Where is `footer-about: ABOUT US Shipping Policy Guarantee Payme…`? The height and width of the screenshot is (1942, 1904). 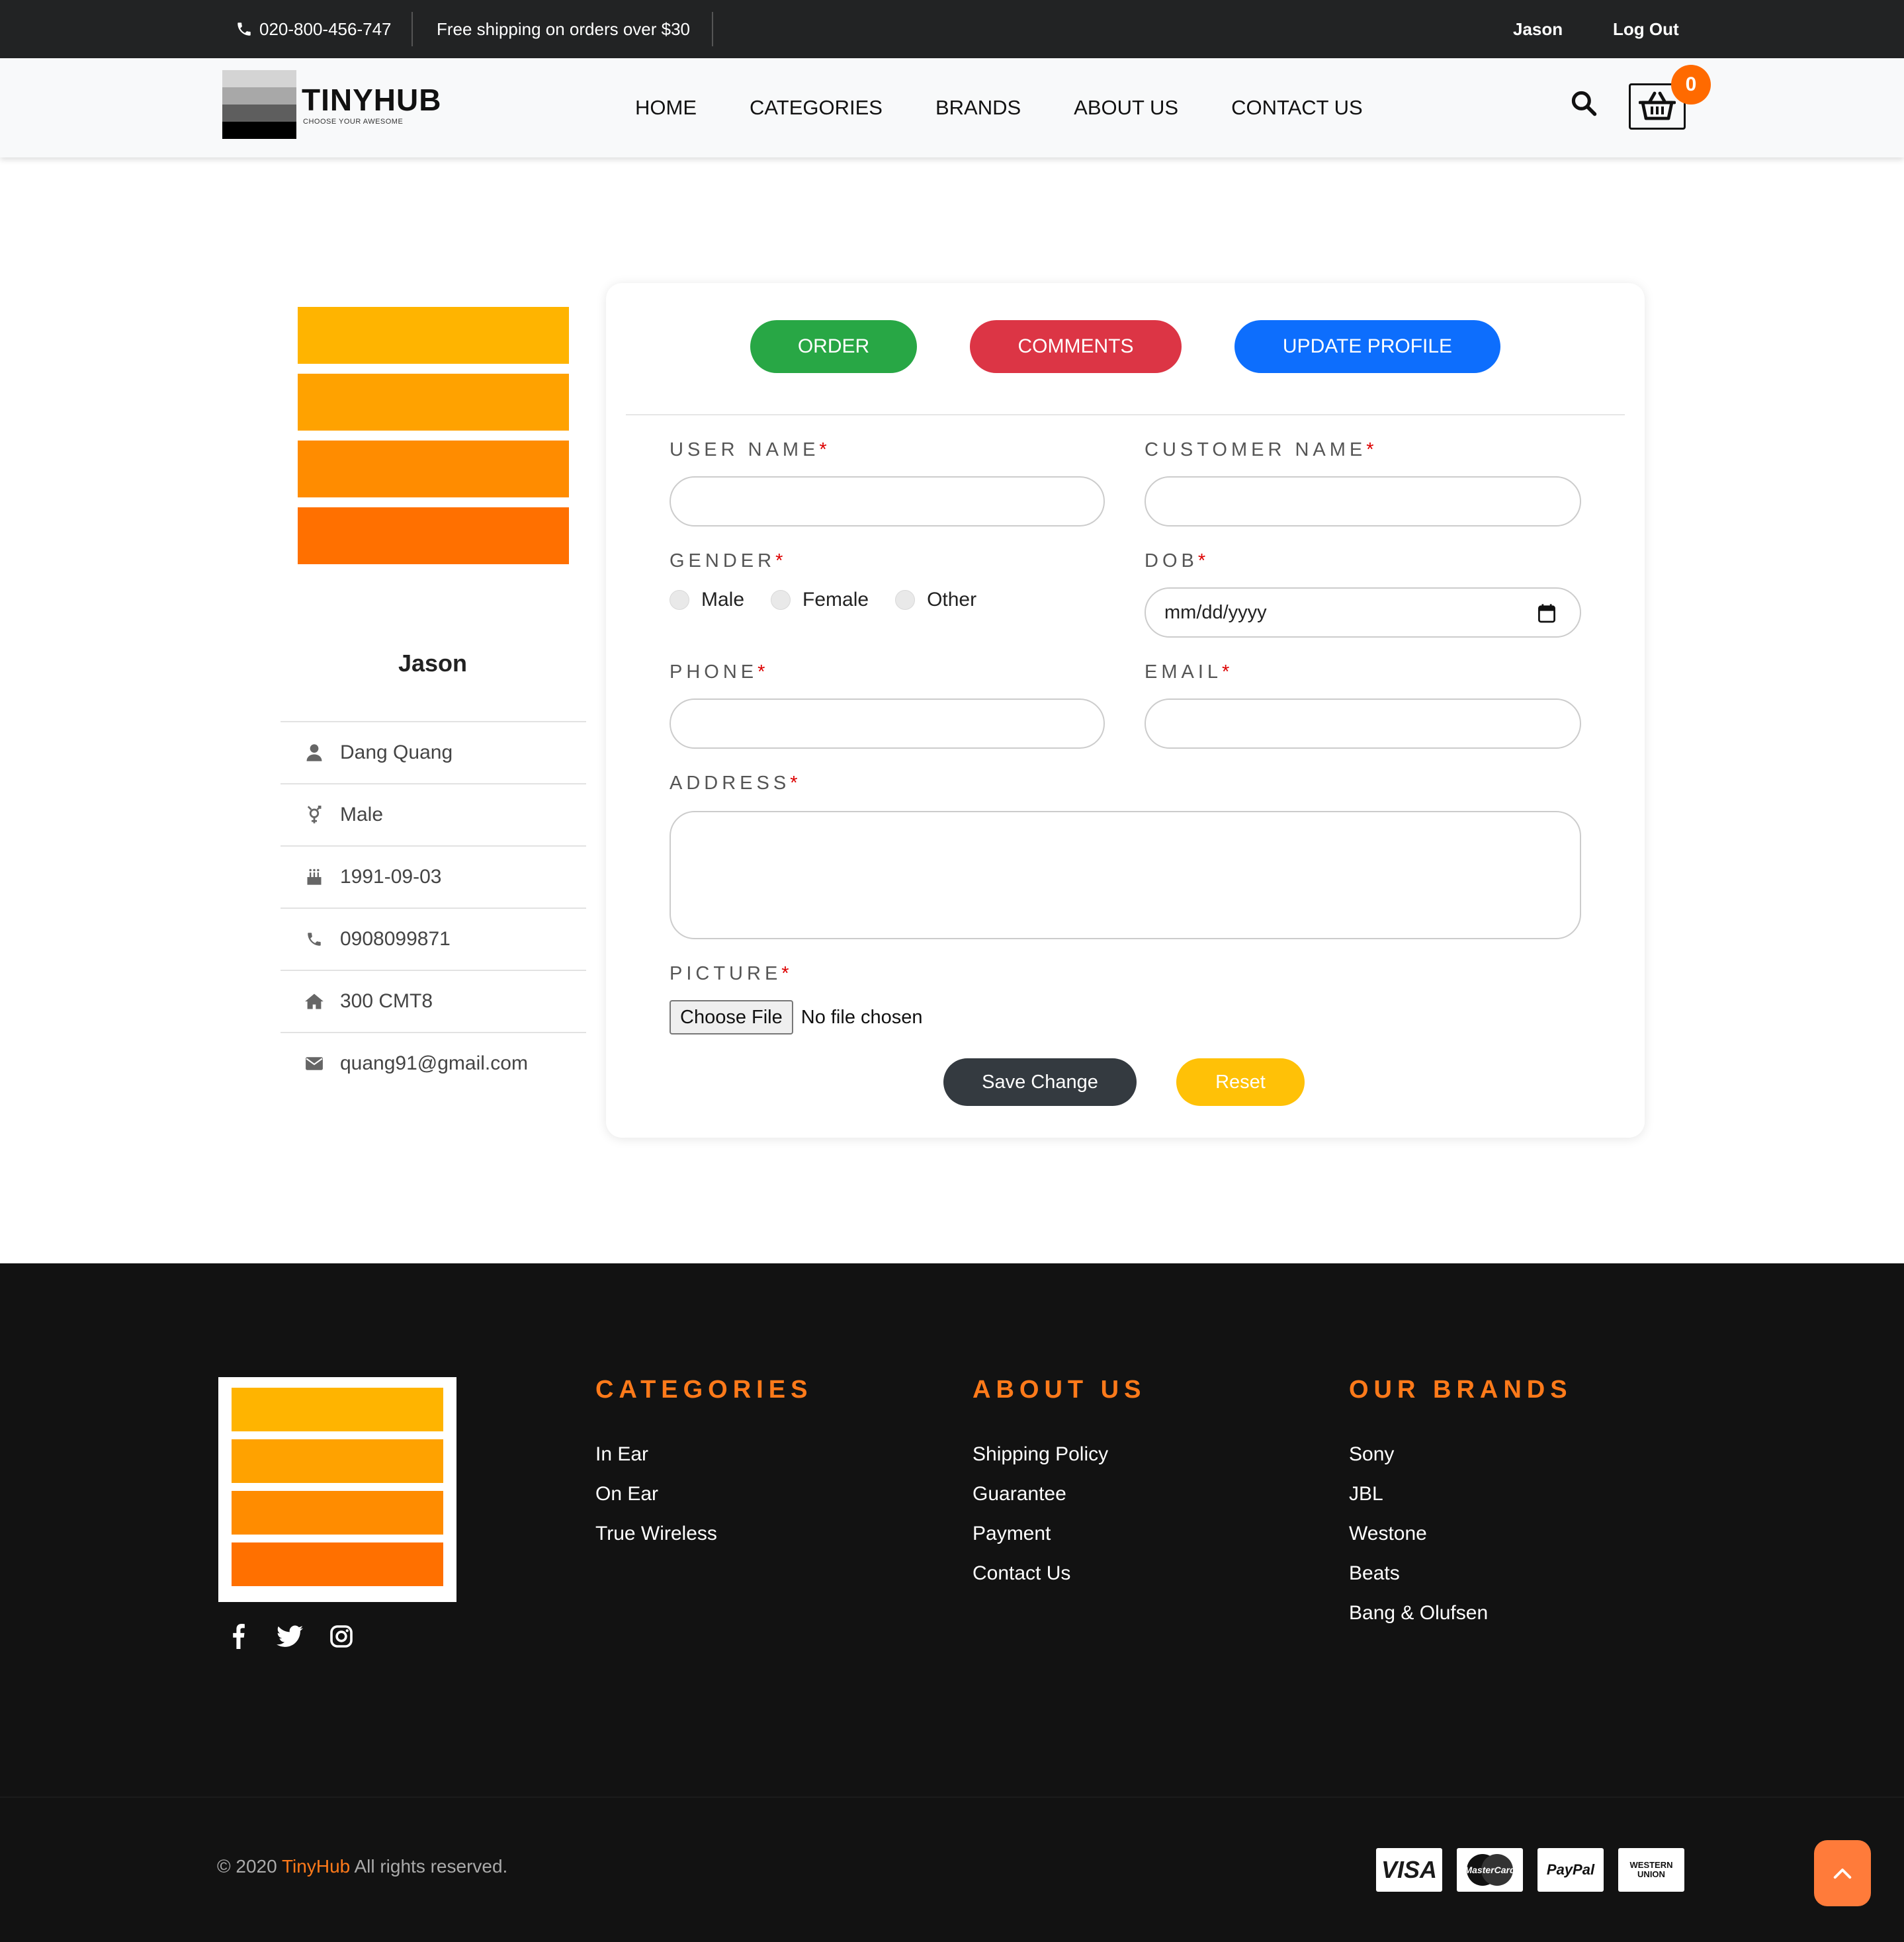 footer-about: ABOUT US Shipping Policy Guarantee Payme… is located at coordinates (1059, 1484).